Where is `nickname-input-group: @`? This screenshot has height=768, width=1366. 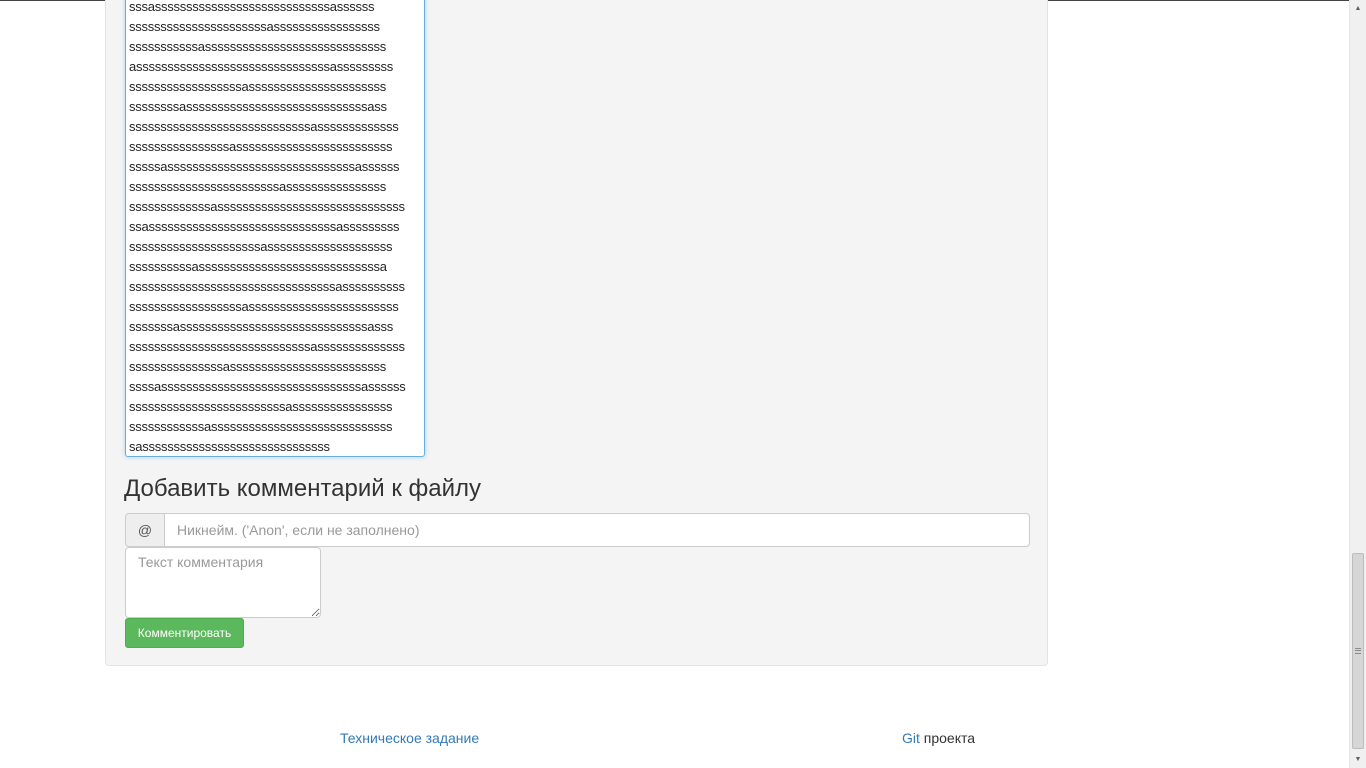
nickname-input-group: @ is located at coordinates (577, 530).